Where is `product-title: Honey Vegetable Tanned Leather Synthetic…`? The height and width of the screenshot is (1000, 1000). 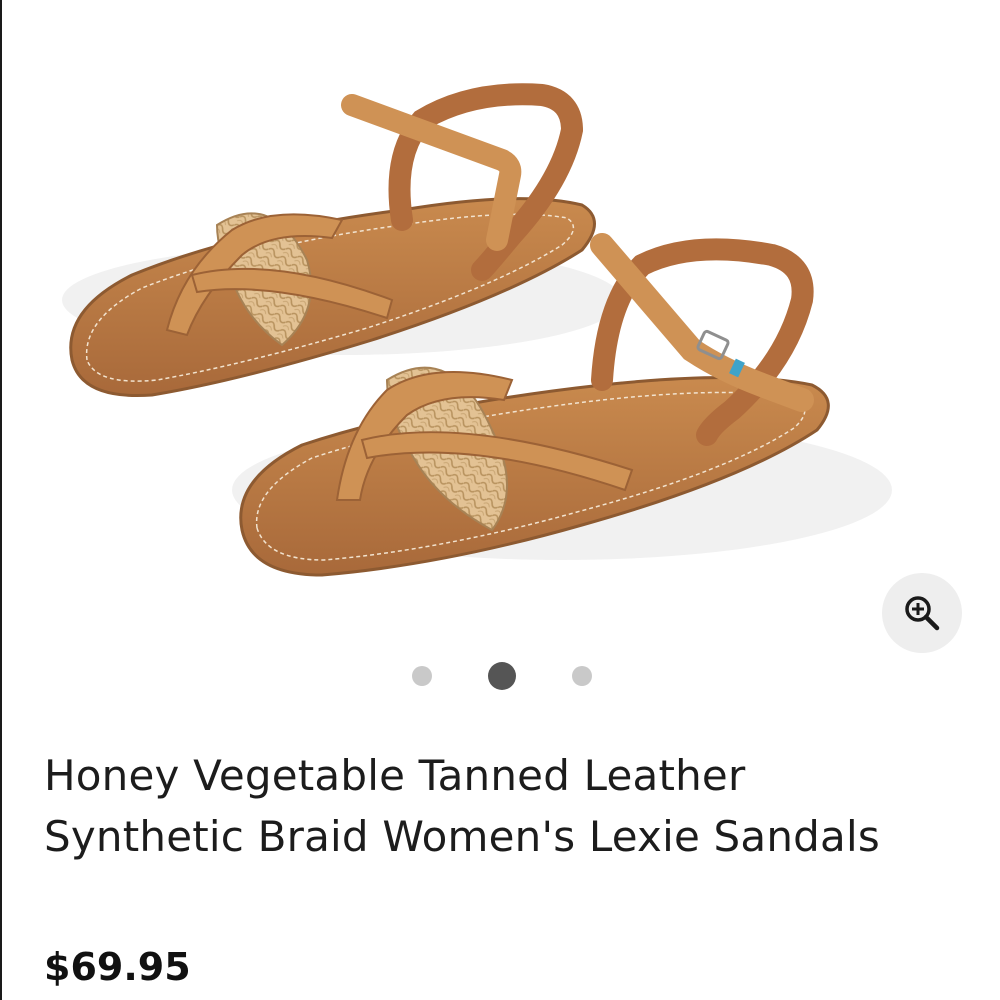
product-title: Honey Vegetable Tanned Leather Synthetic… is located at coordinates (462, 806).